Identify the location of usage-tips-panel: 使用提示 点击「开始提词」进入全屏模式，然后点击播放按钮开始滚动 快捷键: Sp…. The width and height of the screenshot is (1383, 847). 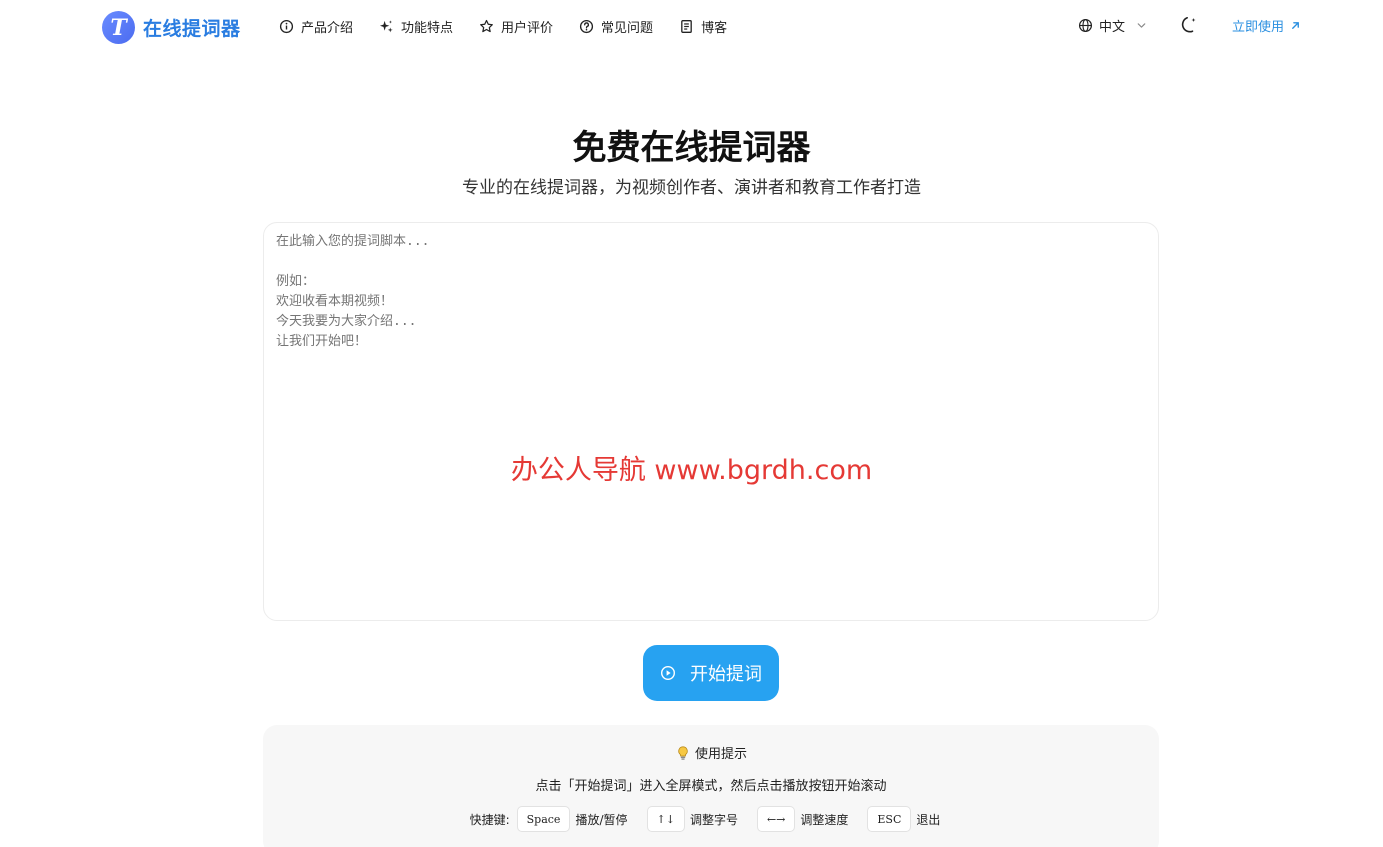
(711, 786).